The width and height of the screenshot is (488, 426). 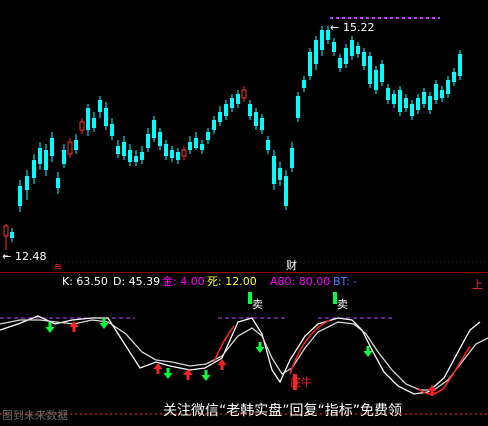 I want to click on red-marker-icon: ≋, so click(x=58, y=267).